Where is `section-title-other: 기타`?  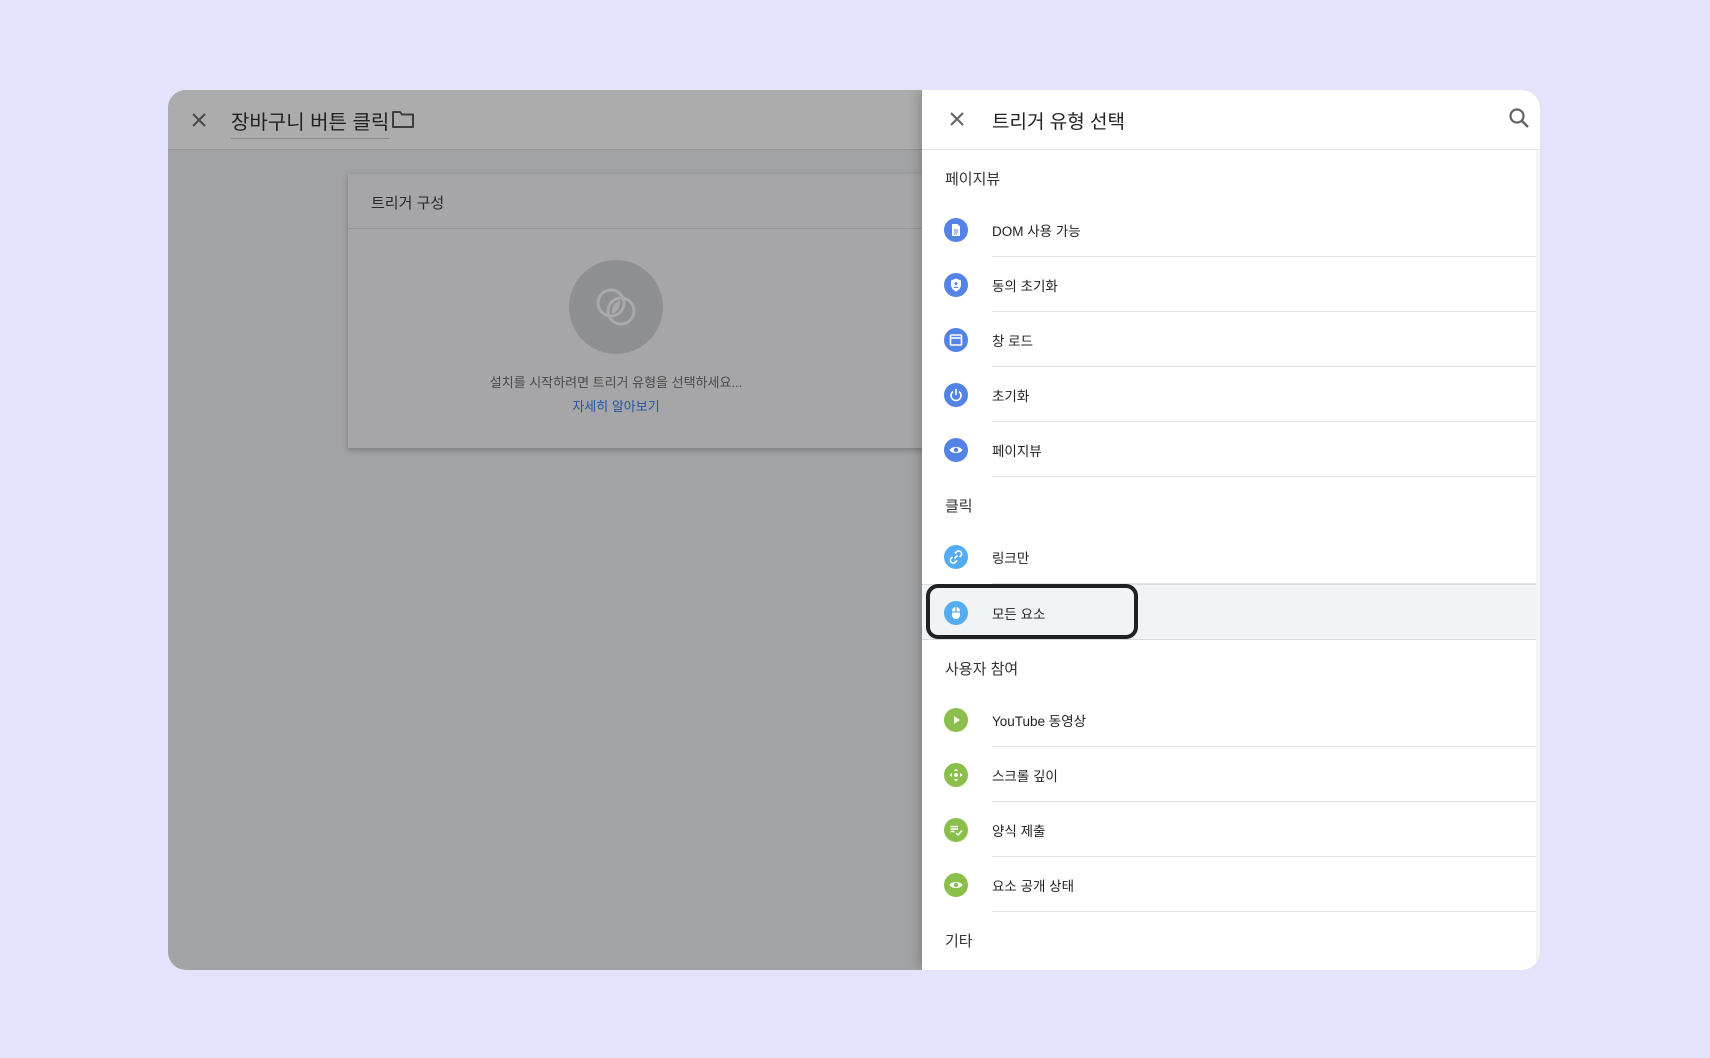
section-title-other: 기타 is located at coordinates (959, 941).